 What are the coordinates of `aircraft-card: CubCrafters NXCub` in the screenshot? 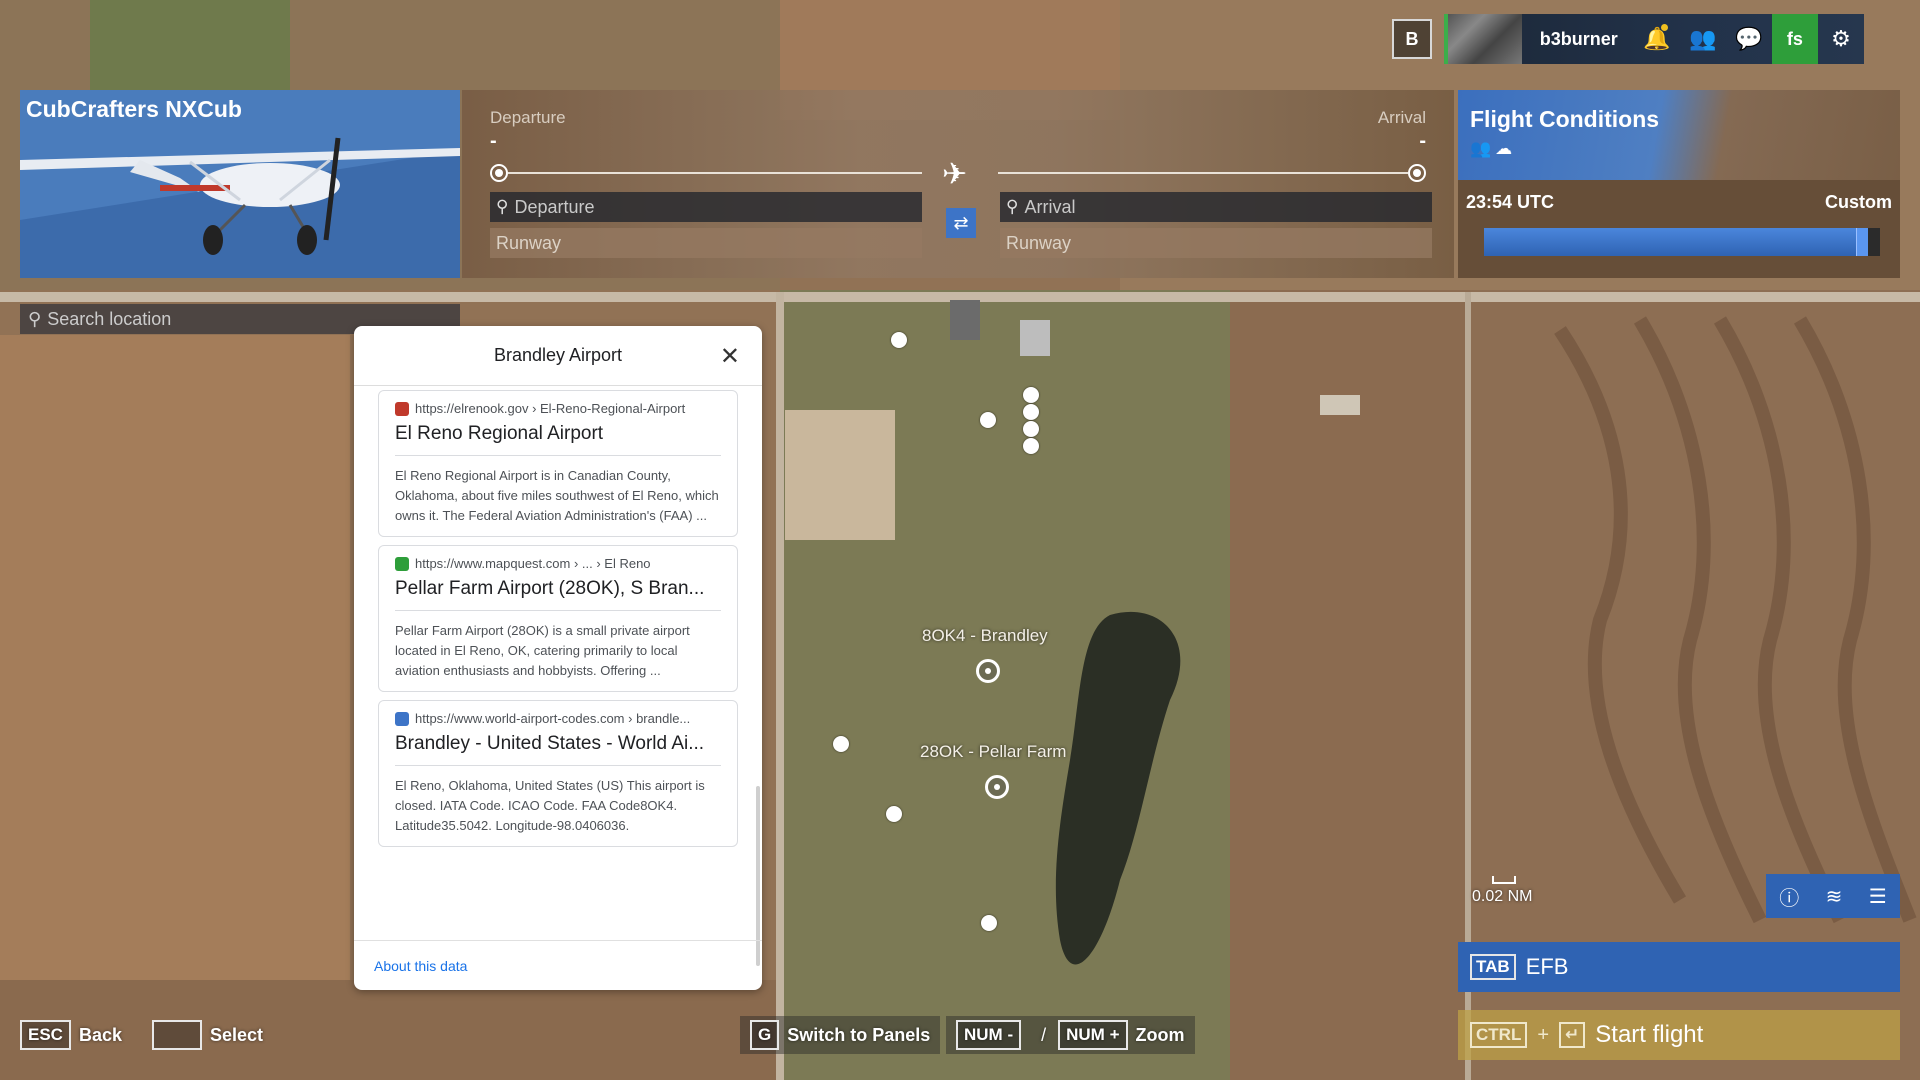 It's located at (240, 184).